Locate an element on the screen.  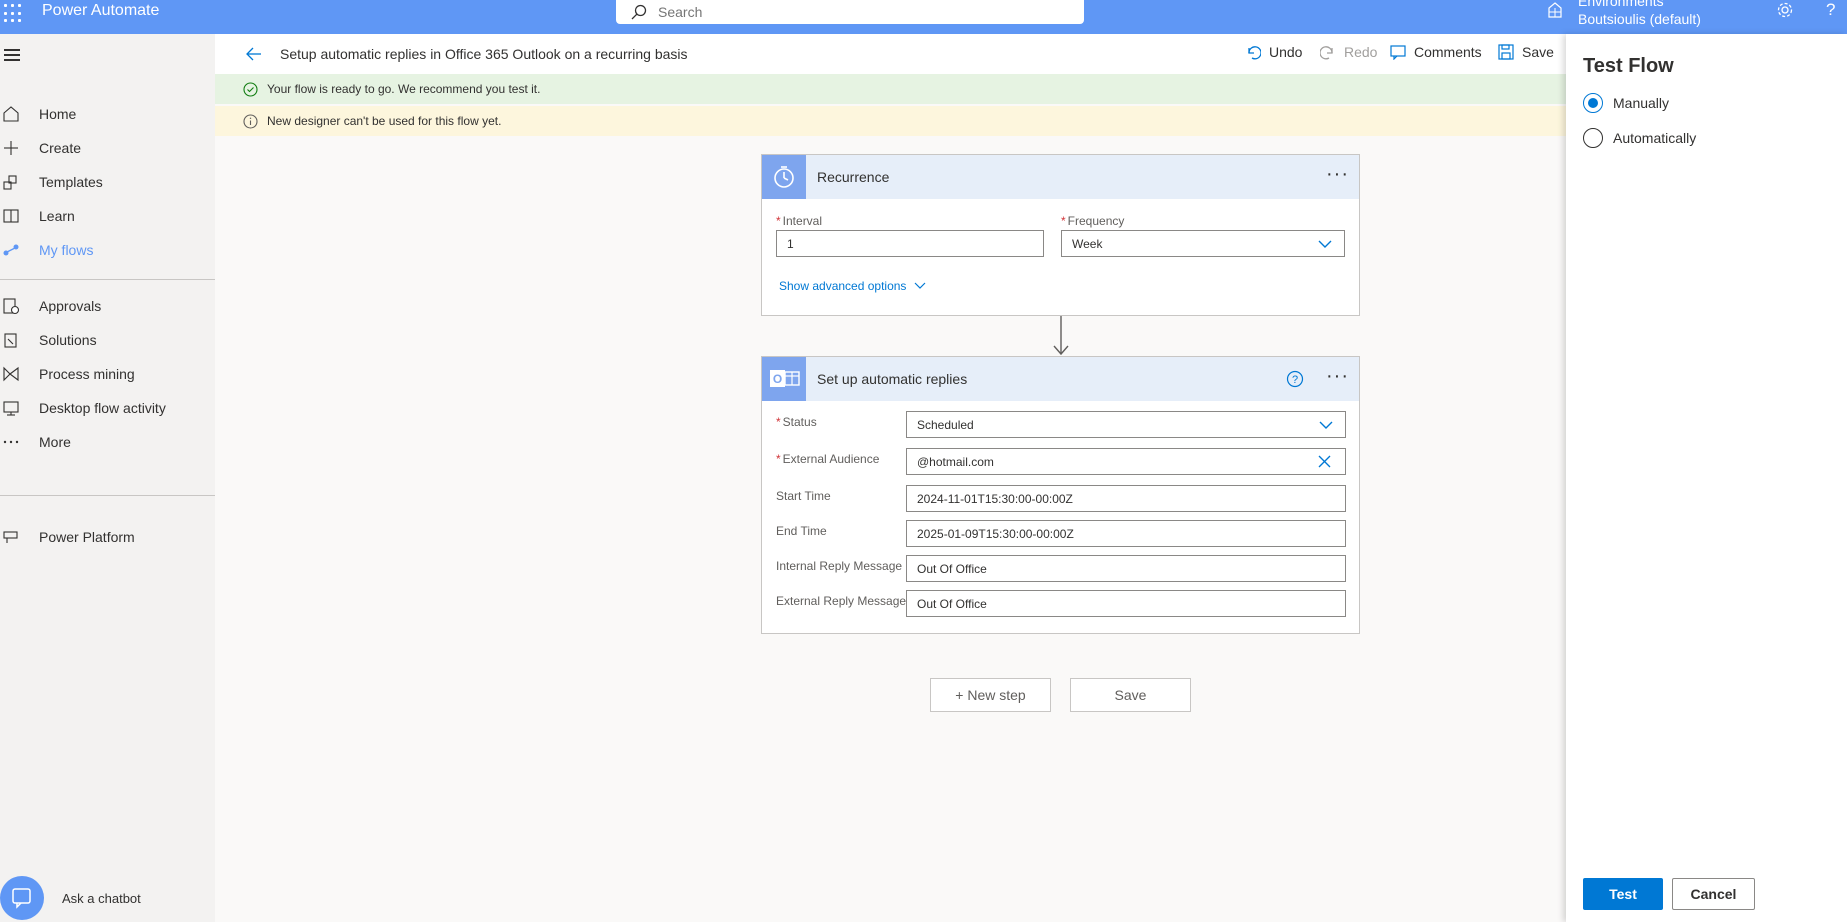
show-advanced-options-link: Show advanced options is located at coordinates (852, 286).